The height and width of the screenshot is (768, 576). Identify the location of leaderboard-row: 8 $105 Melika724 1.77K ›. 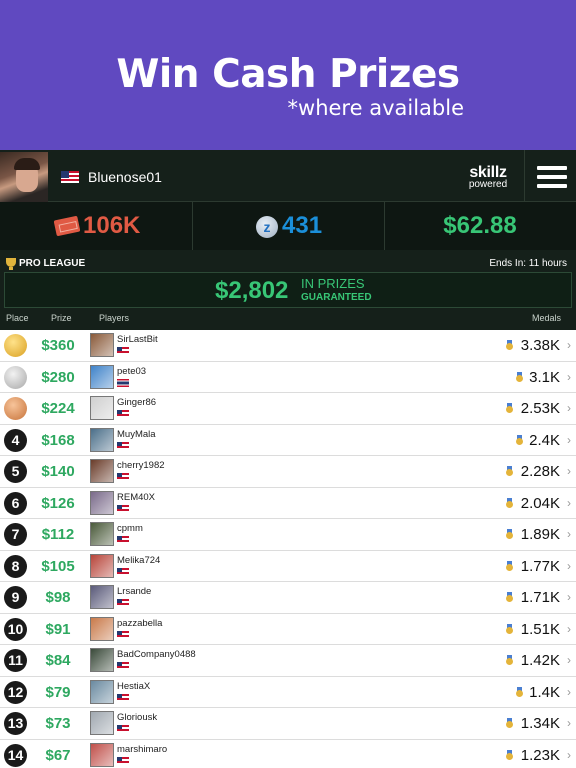
(288, 566).